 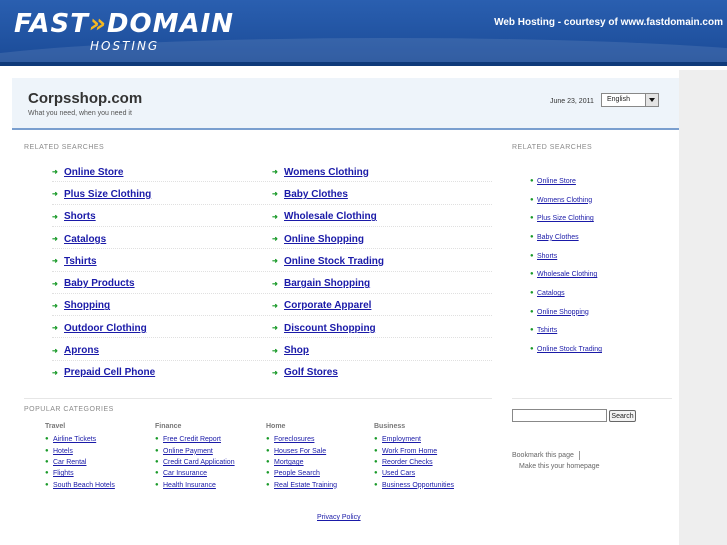 What do you see at coordinates (326, 439) in the screenshot?
I see `category-item: ● Foreclosures` at bounding box center [326, 439].